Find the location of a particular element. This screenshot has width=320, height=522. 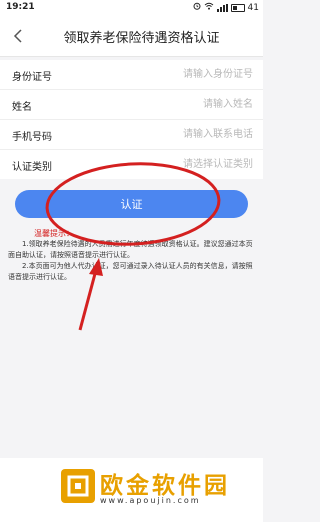

phone-label: 手机号码 is located at coordinates (32, 137).